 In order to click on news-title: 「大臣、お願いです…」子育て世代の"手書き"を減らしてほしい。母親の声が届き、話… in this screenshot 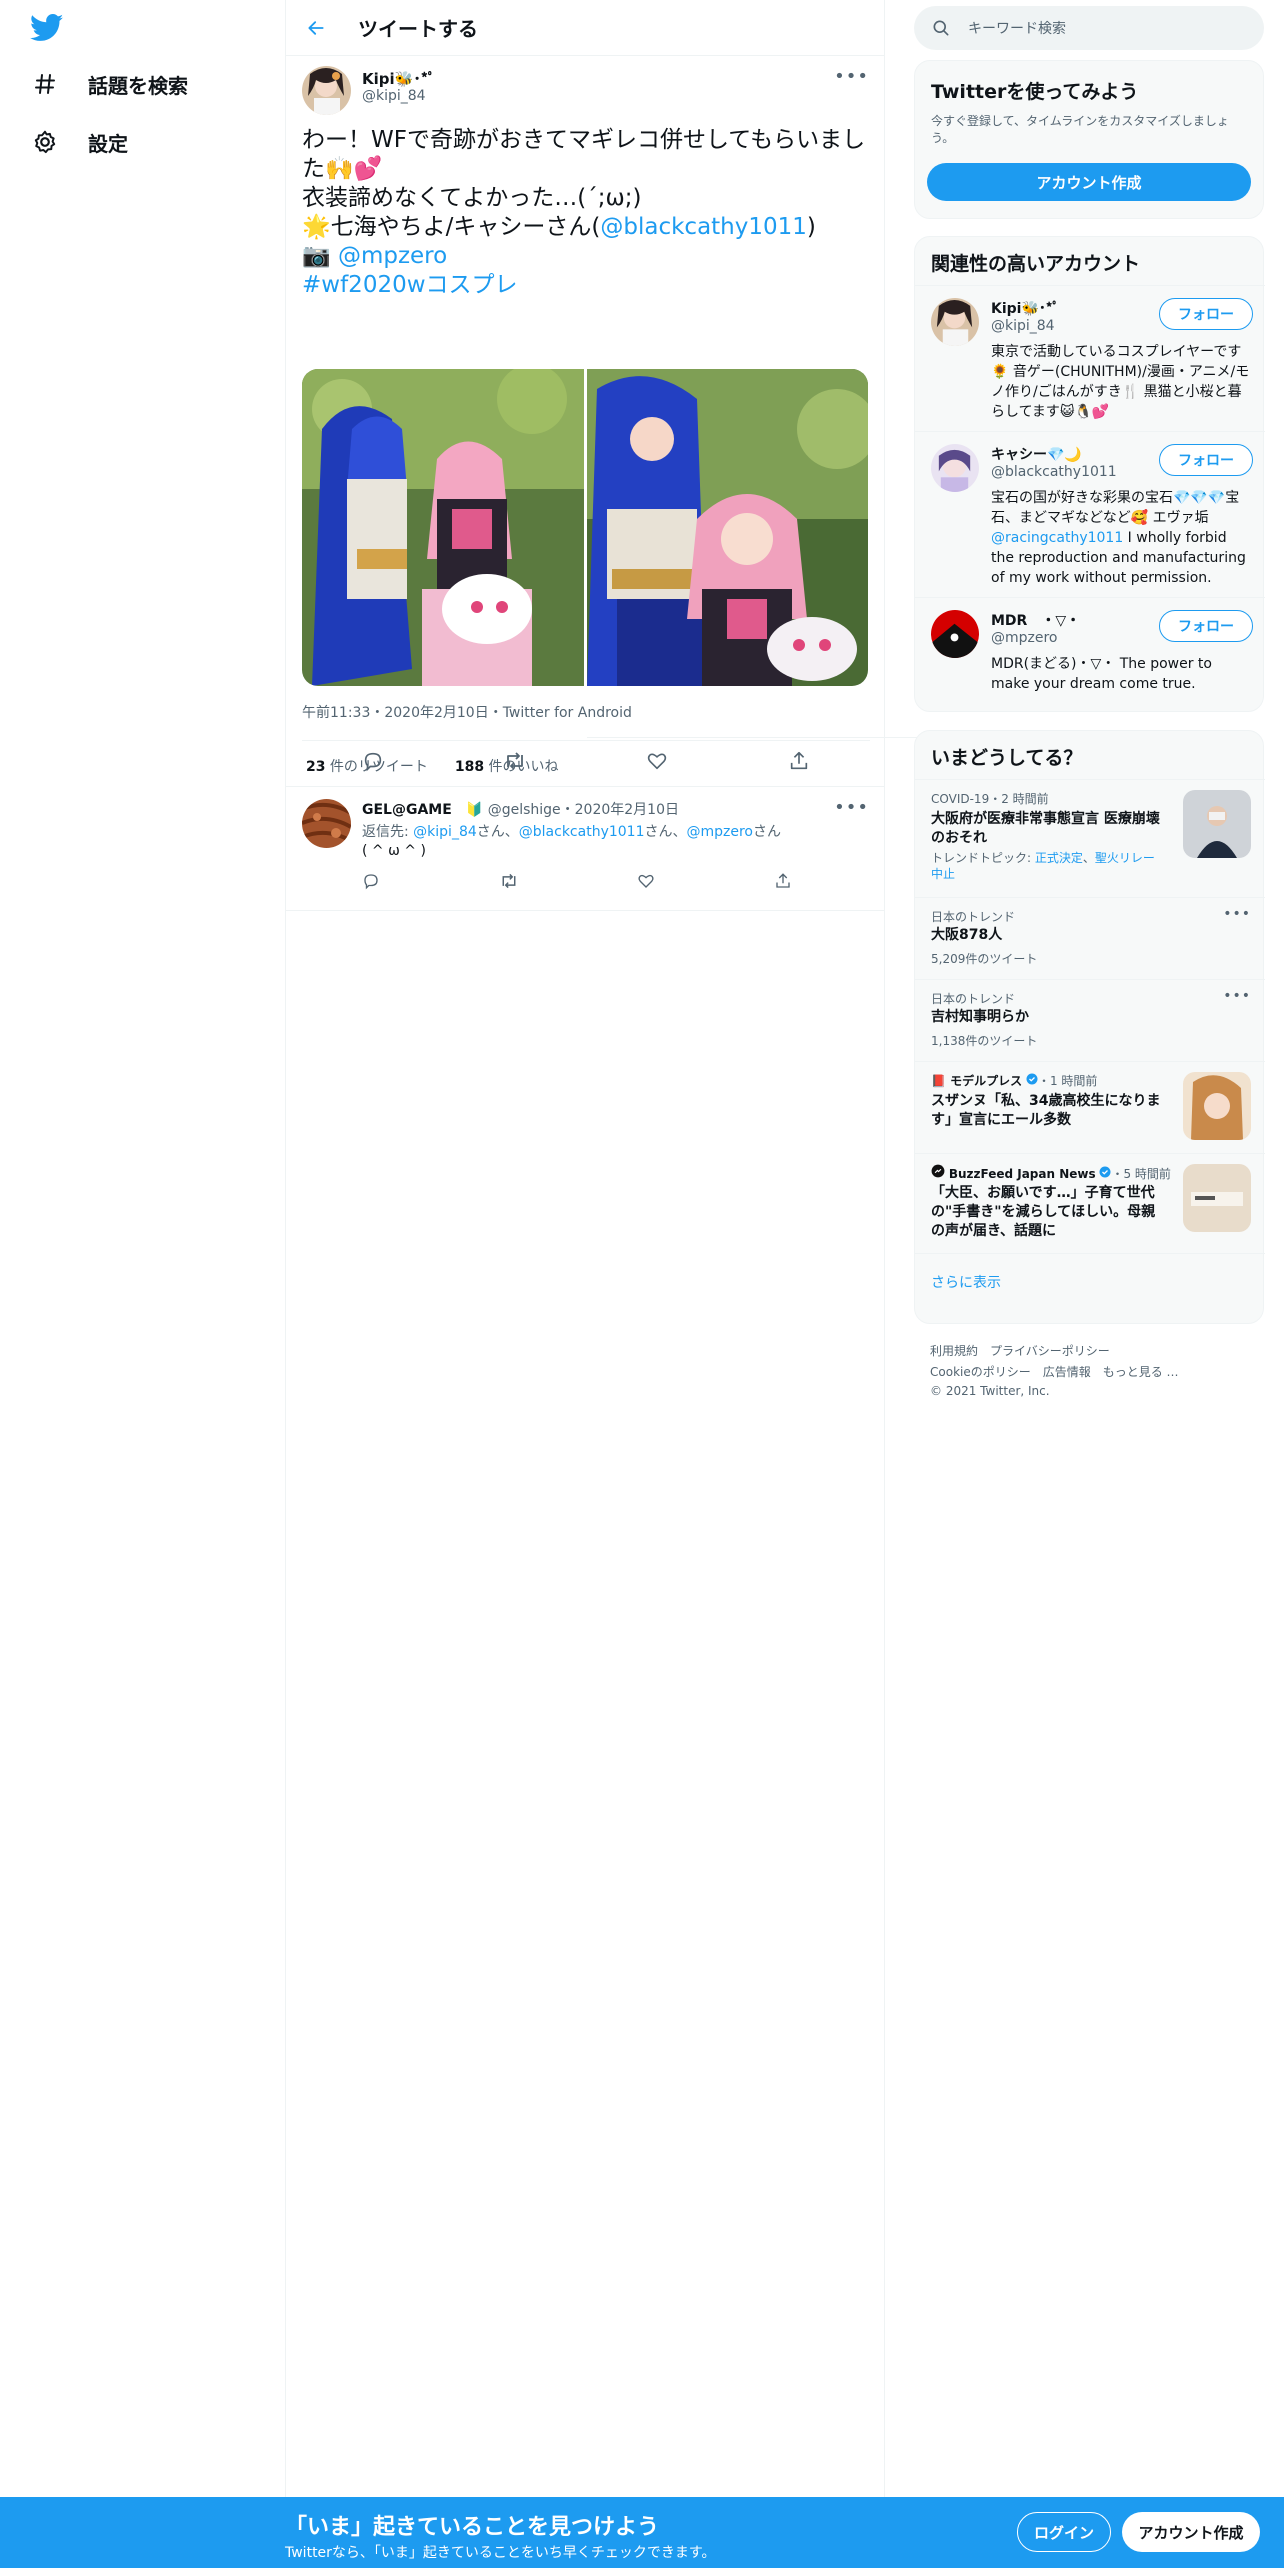, I will do `click(1043, 1212)`.